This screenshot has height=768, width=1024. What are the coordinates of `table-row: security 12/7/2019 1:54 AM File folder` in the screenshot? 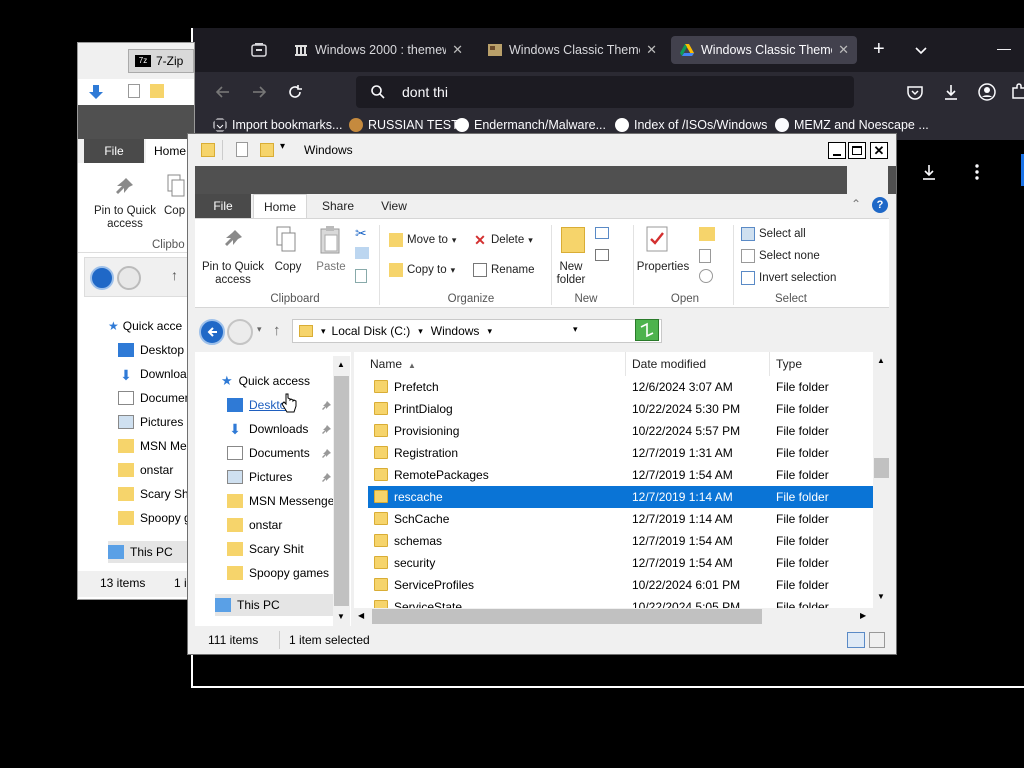 It's located at (621, 563).